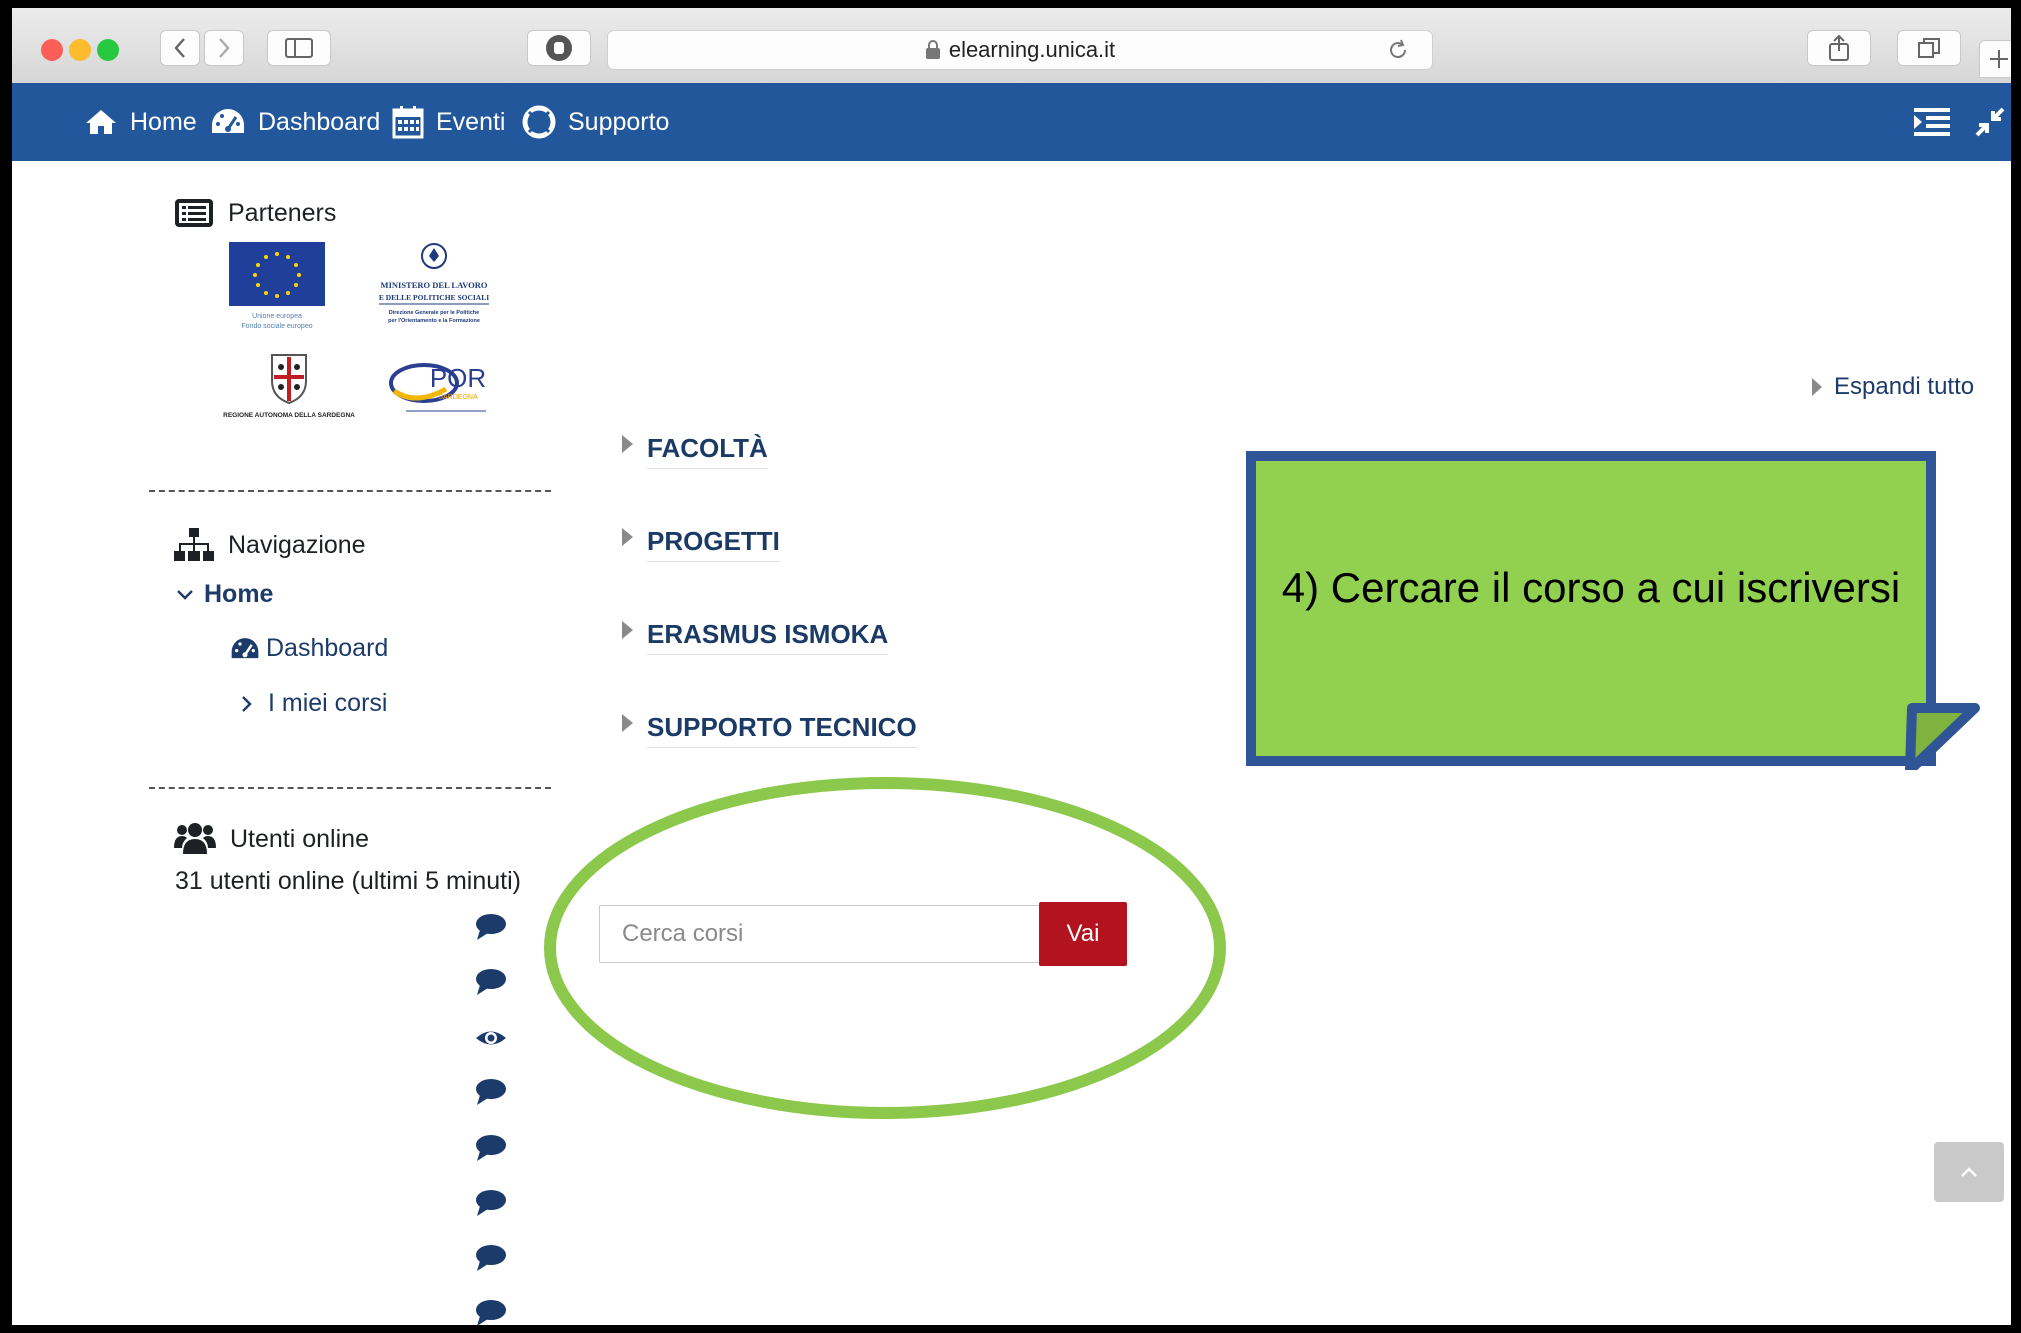 This screenshot has height=1333, width=2021. I want to click on chevron-up-icon, so click(1969, 1172).